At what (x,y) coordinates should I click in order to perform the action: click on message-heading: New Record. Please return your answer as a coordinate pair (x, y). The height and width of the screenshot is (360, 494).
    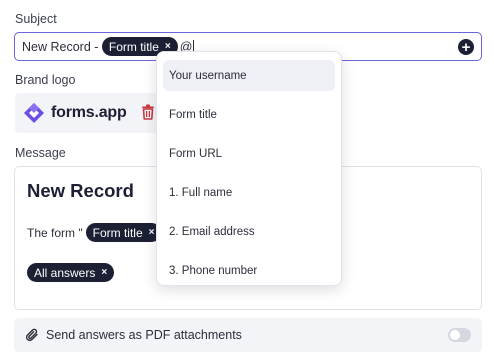
    Looking at the image, I should click on (80, 190).